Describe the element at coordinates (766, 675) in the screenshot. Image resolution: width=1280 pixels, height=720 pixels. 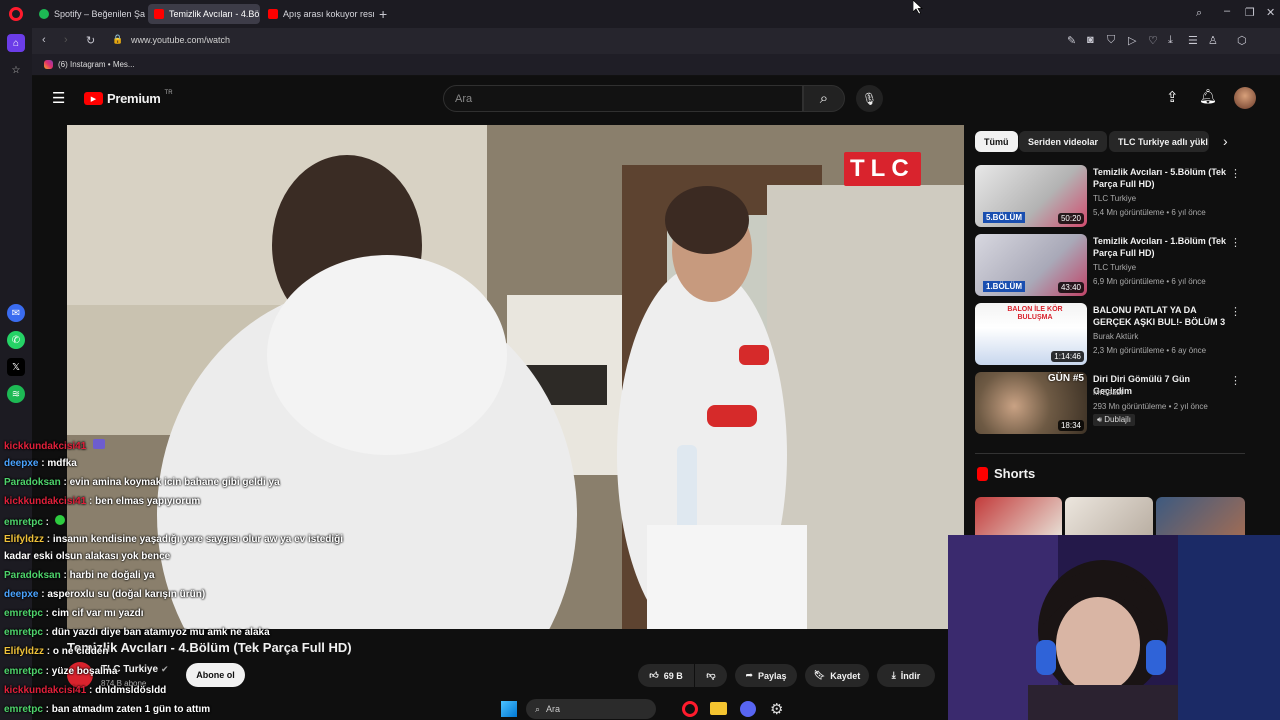
I see `share-button: ➦ Paylaş` at that location.